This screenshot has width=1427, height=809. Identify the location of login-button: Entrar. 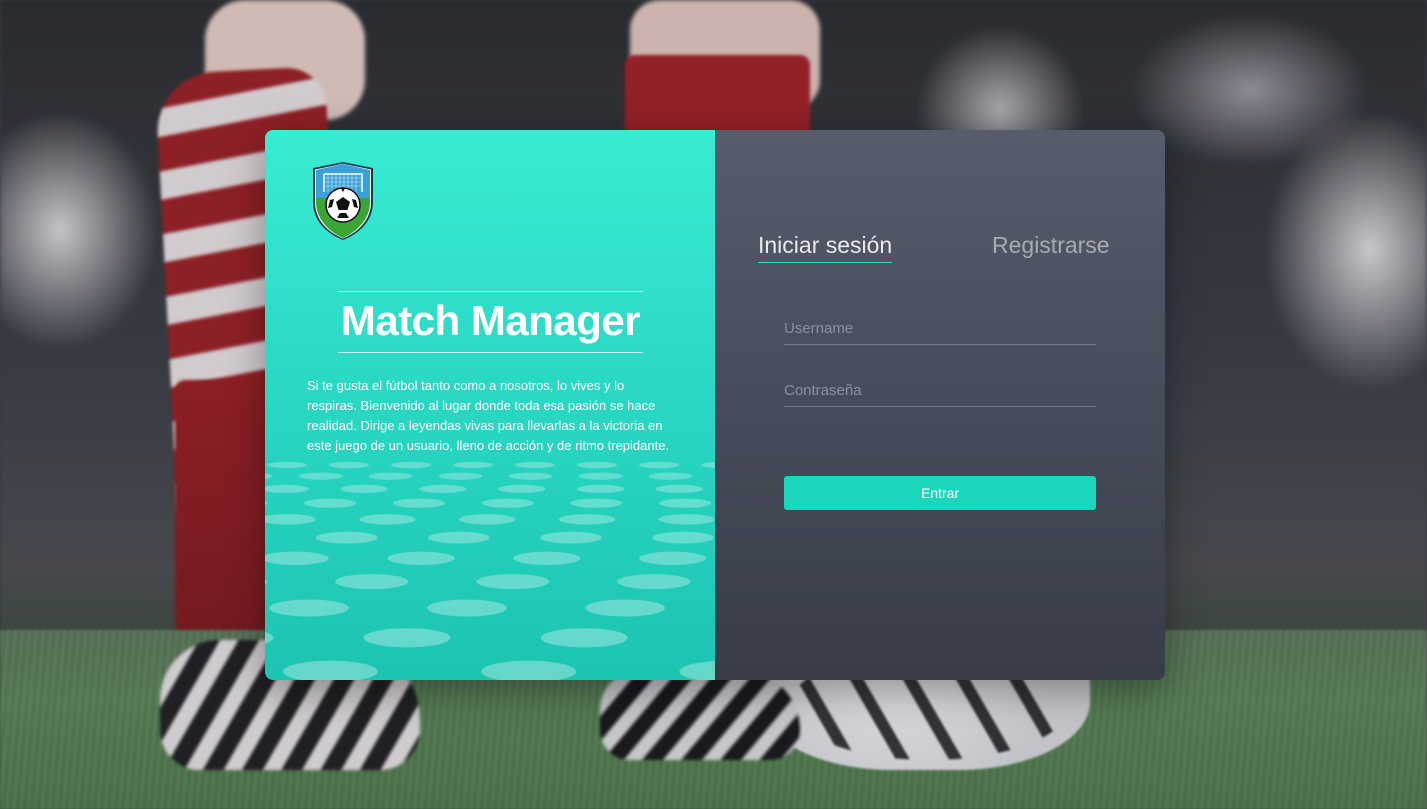
(940, 493).